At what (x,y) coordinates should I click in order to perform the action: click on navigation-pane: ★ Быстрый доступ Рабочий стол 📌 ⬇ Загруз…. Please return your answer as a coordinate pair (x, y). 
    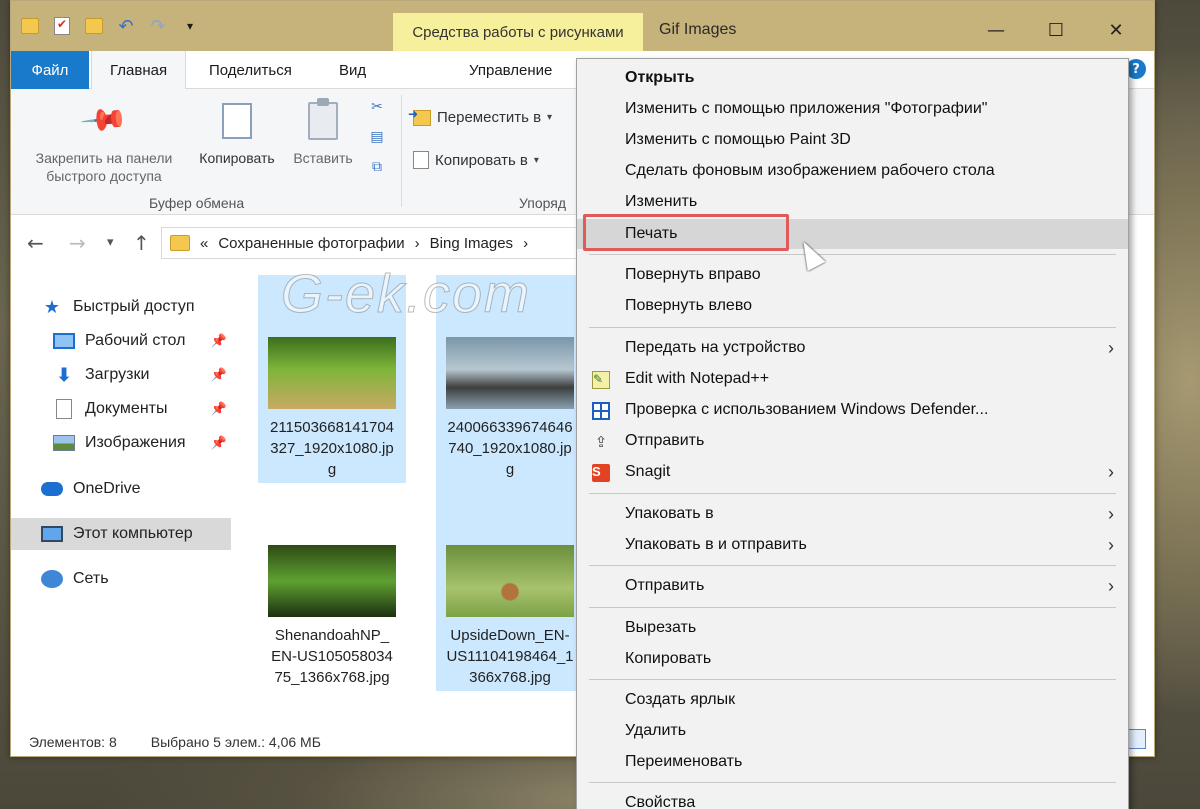
    Looking at the image, I should click on (123, 493).